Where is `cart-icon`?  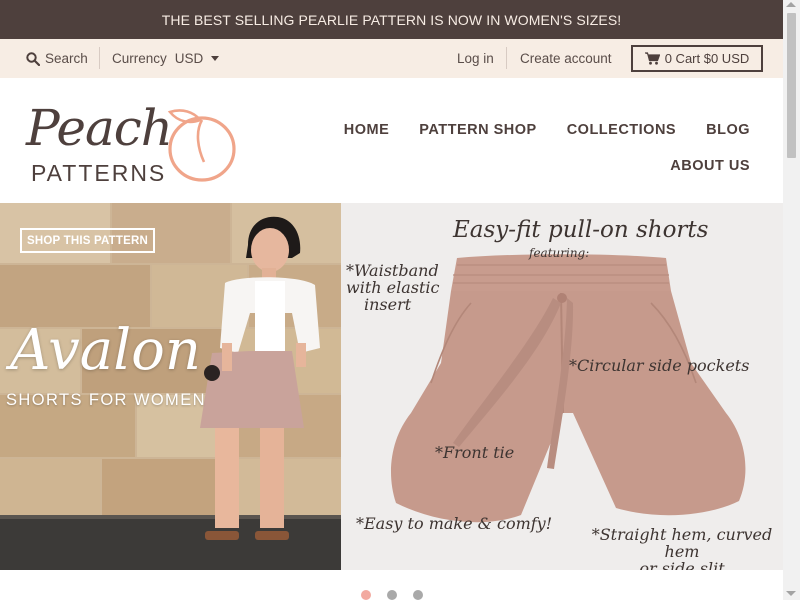
cart-icon is located at coordinates (652, 58).